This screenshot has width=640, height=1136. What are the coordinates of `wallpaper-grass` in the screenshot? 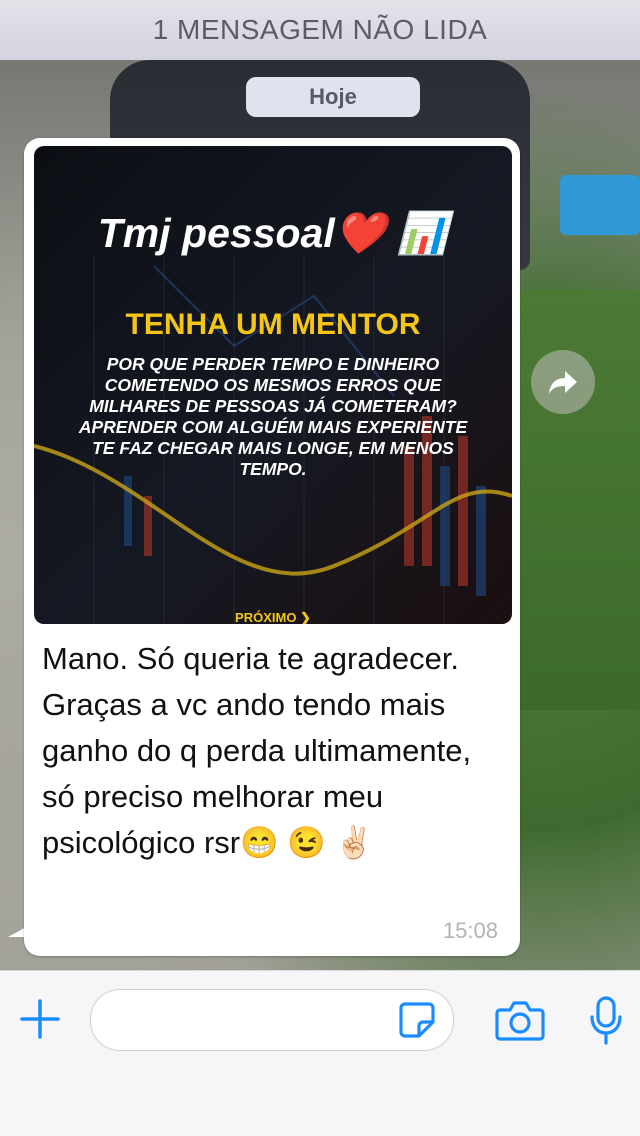 It's located at (580, 500).